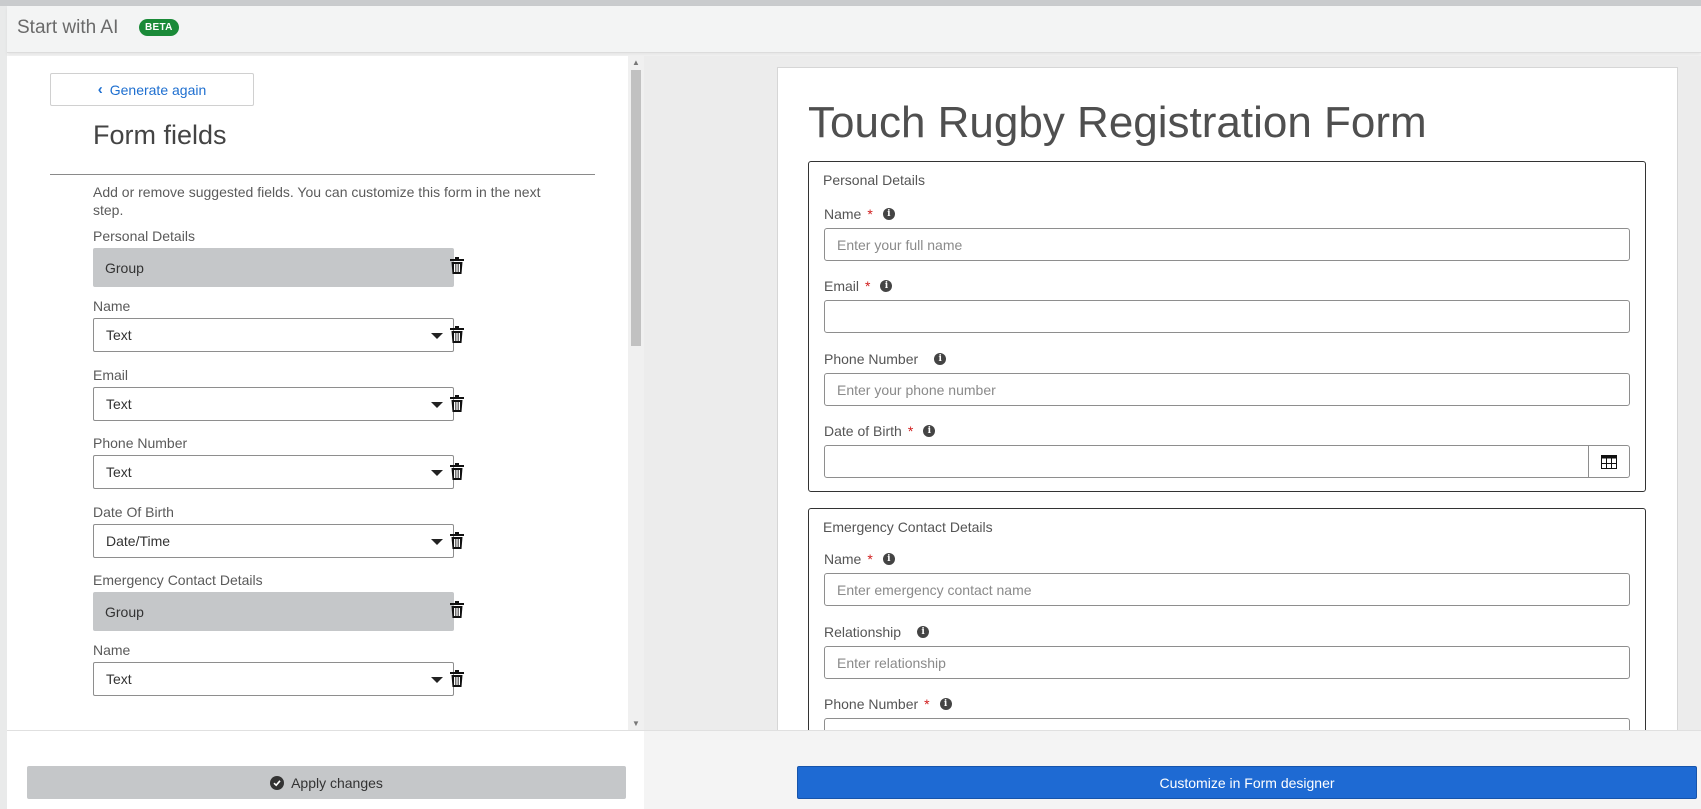 The width and height of the screenshot is (1701, 809). I want to click on email-label: Email * i, so click(858, 286).